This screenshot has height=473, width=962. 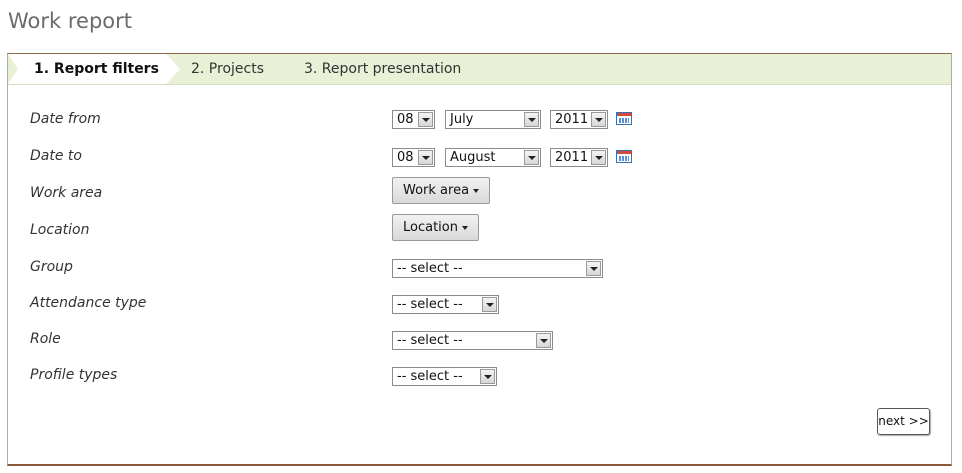 What do you see at coordinates (65, 119) in the screenshot?
I see `date-from-label: Date from` at bounding box center [65, 119].